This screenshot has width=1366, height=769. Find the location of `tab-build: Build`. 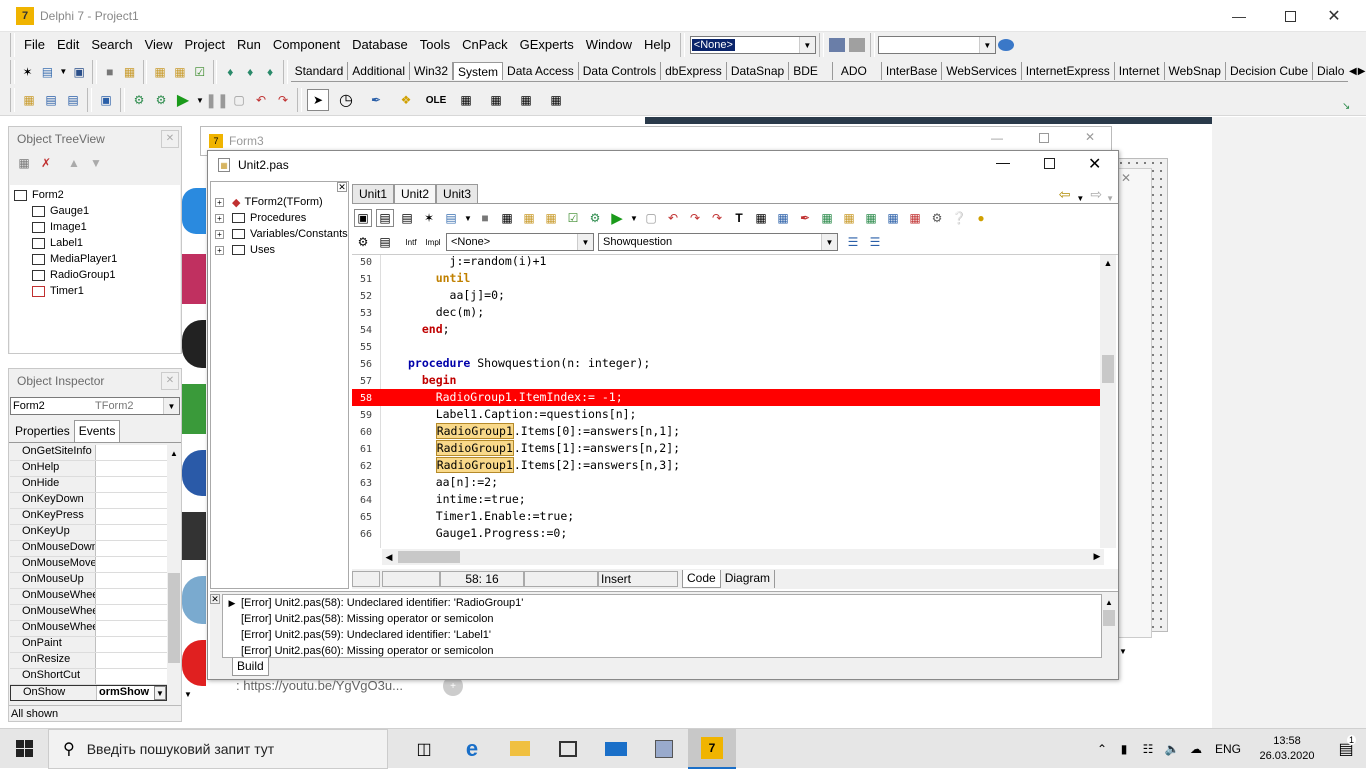

tab-build: Build is located at coordinates (250, 667).